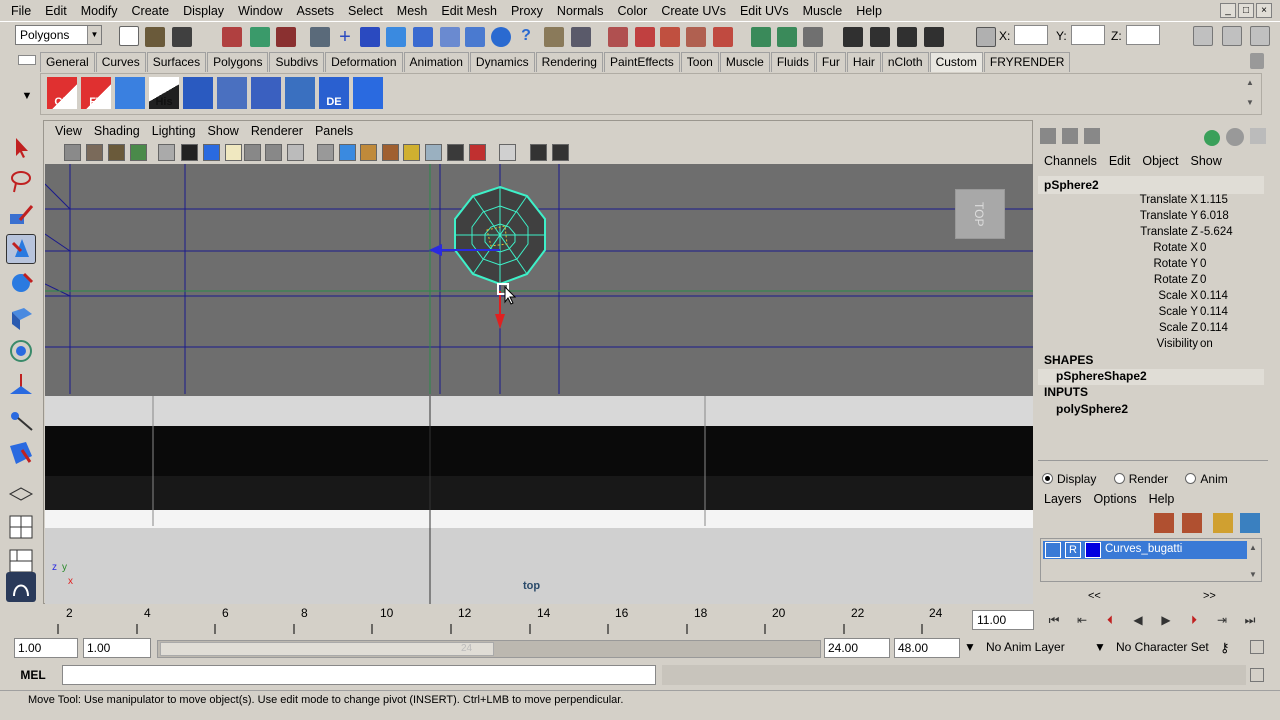 The image size is (1280, 720). I want to click on camera-attributes-icon, so click(94, 152).